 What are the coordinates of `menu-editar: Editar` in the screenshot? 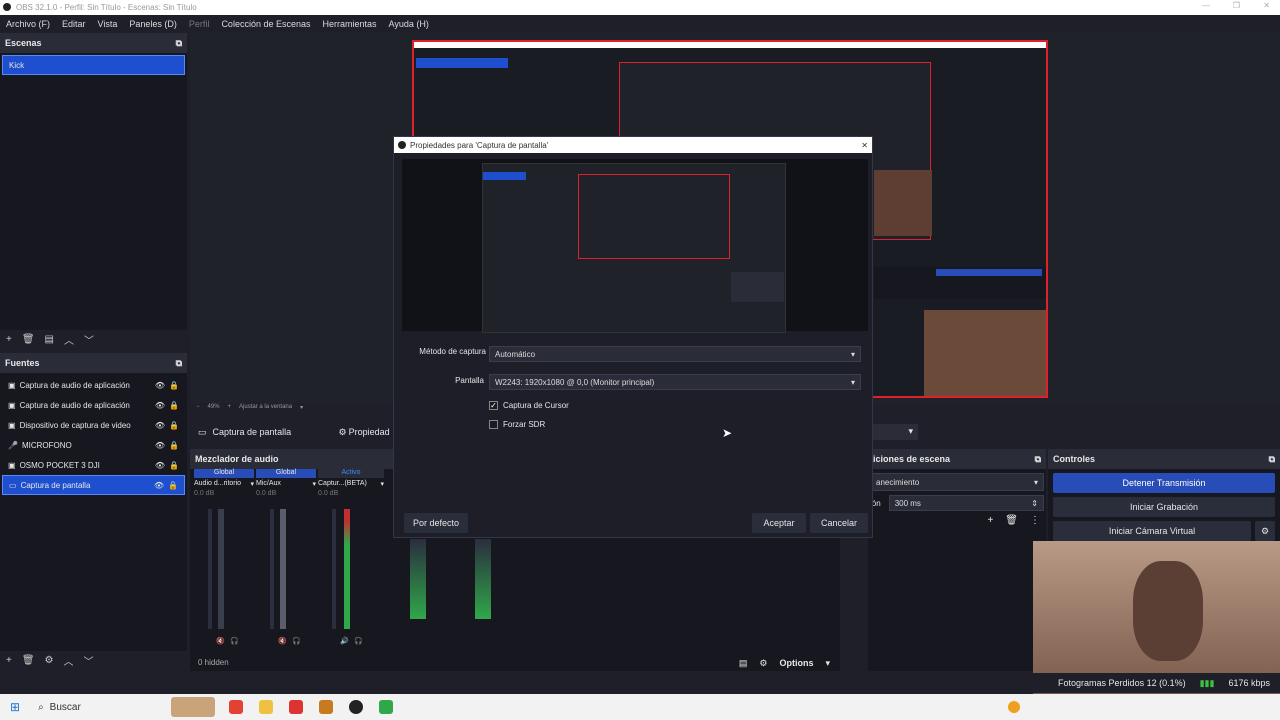 It's located at (74, 24).